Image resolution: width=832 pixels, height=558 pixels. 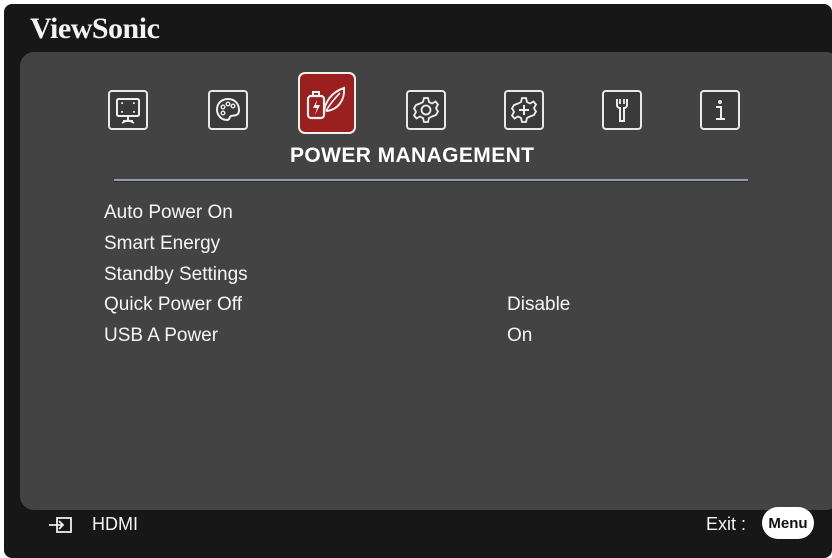 I want to click on brand-logo: ViewSonic, so click(x=95, y=28).